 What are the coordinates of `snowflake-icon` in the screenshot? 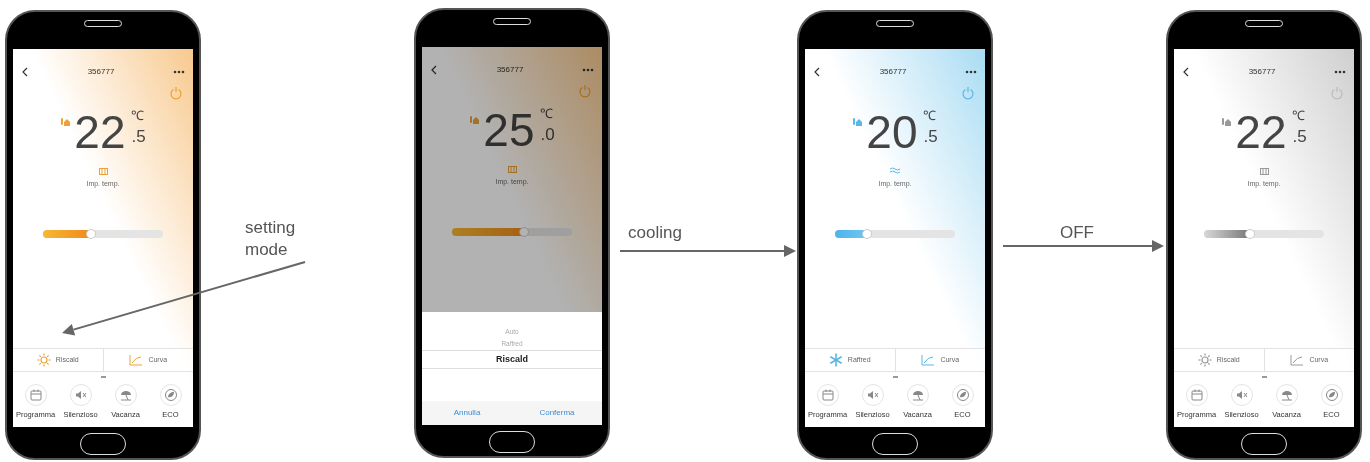 It's located at (835, 360).